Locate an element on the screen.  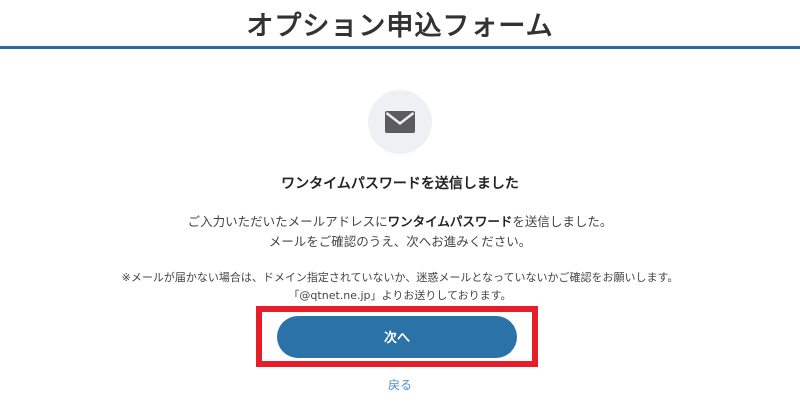
description-line-1: ご入力いただいたメールアドレスにワンタイムパスワードを送信しました。 is located at coordinates (400, 222).